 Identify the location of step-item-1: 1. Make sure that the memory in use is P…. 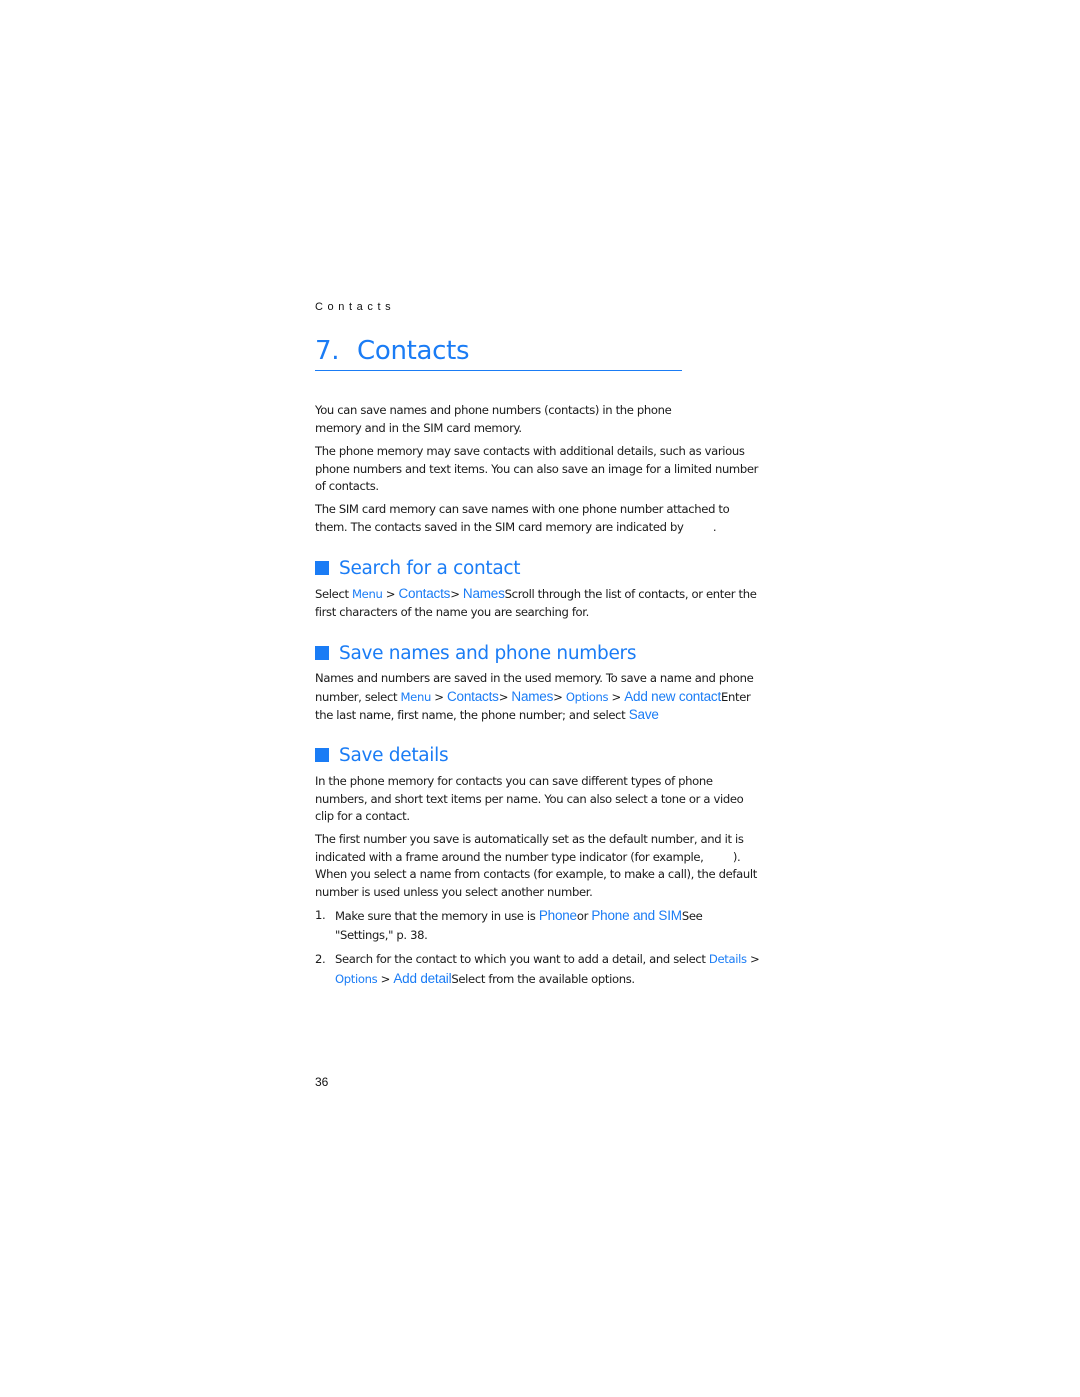
(537, 926).